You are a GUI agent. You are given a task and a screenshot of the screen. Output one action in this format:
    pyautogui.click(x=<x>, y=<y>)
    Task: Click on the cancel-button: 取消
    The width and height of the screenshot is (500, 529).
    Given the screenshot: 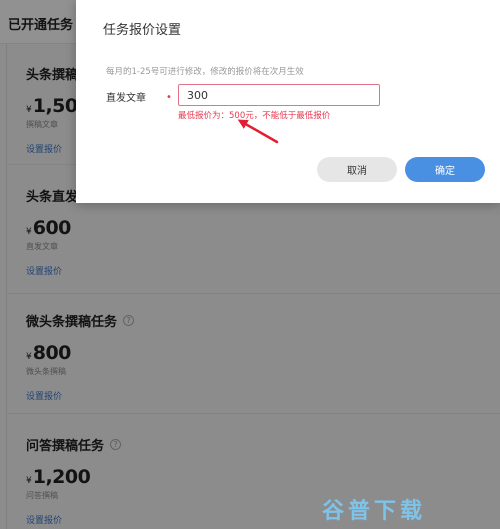 What is the action you would take?
    pyautogui.click(x=357, y=169)
    